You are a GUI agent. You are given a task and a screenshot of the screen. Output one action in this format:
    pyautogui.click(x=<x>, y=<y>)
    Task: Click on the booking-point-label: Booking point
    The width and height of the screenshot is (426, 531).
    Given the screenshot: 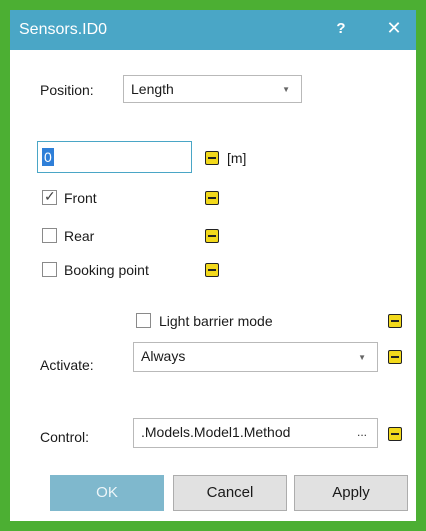 What is the action you would take?
    pyautogui.click(x=106, y=270)
    